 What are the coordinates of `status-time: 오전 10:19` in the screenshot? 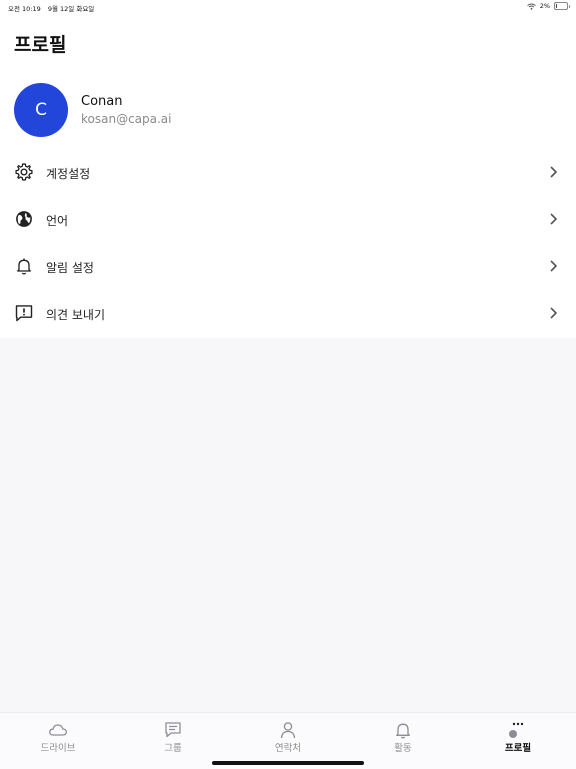 It's located at (24, 9).